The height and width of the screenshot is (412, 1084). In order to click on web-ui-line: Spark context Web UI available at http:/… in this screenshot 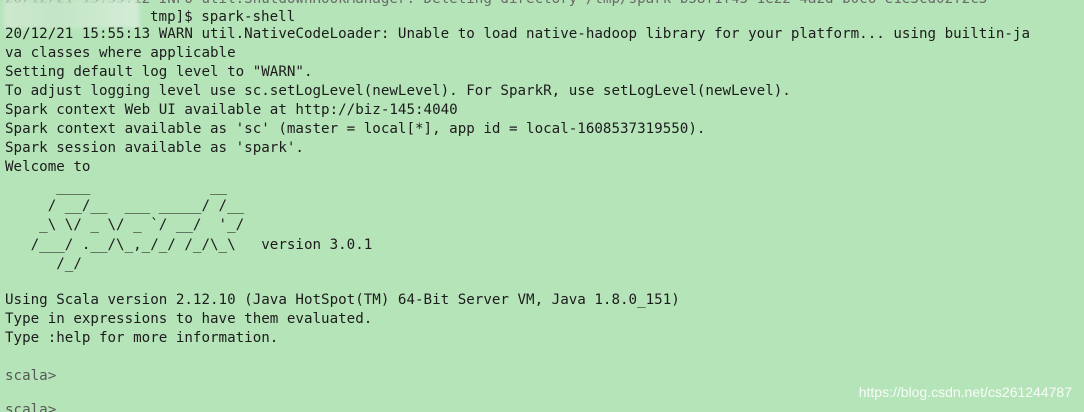, I will do `click(231, 110)`.